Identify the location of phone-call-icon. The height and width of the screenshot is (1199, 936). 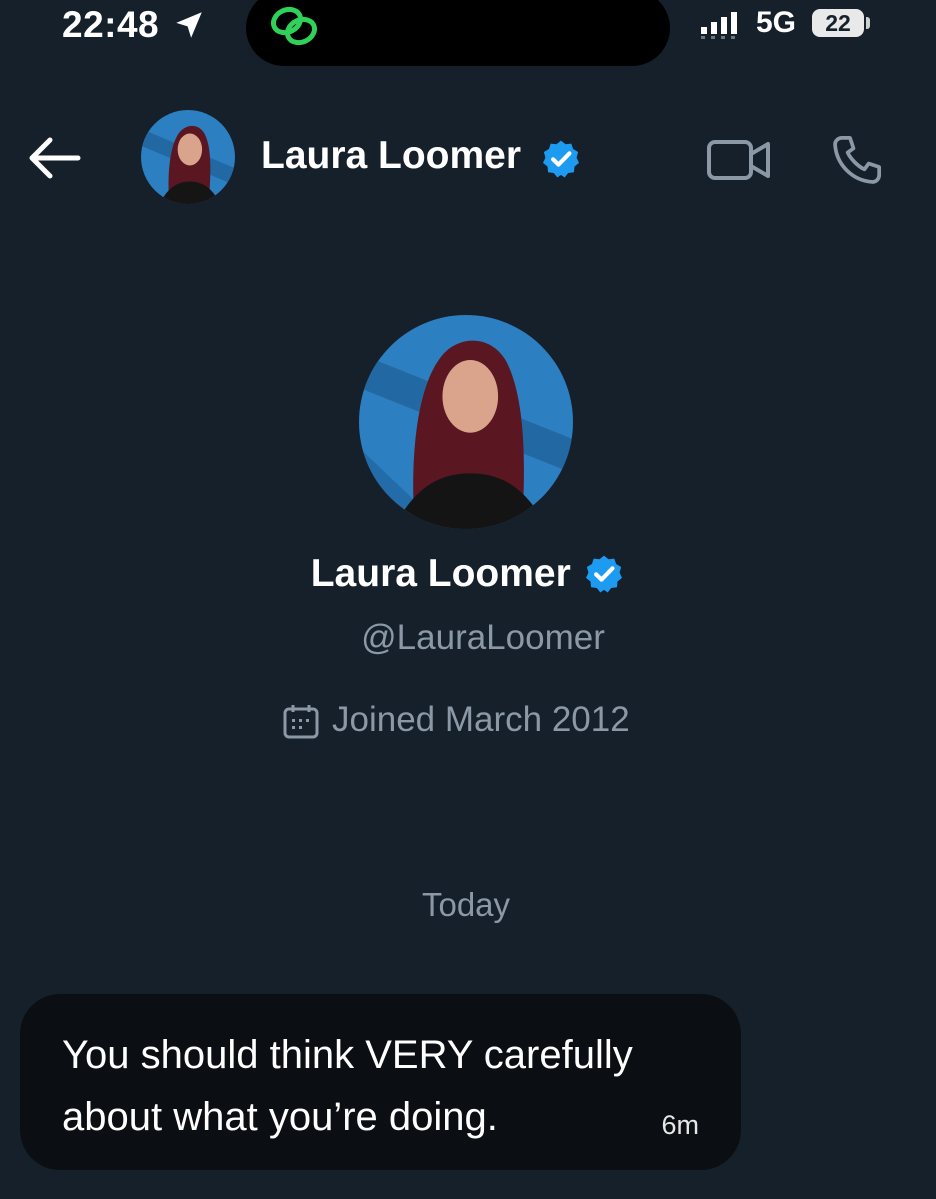
(857, 160).